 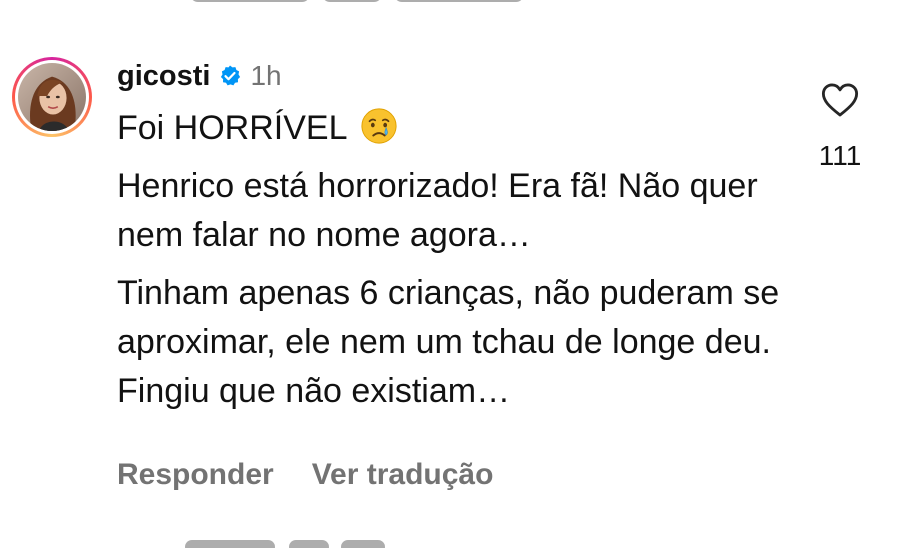 What do you see at coordinates (840, 155) in the screenshot?
I see `like-count: 111` at bounding box center [840, 155].